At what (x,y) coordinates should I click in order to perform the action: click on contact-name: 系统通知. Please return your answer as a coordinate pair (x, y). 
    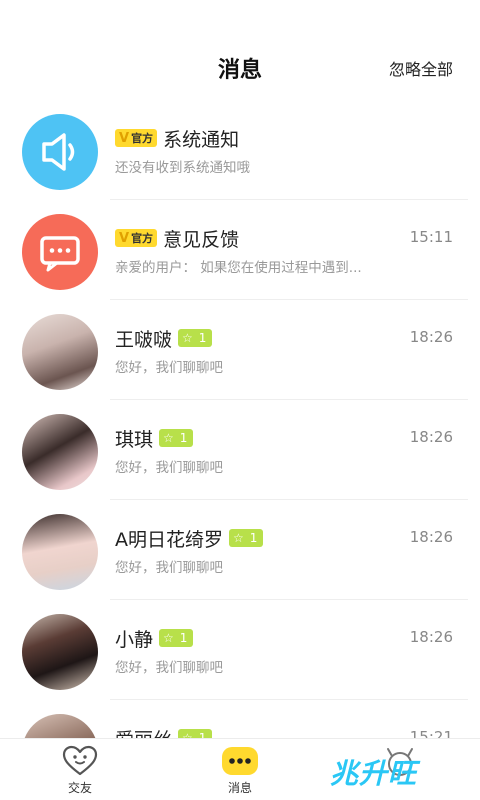
    Looking at the image, I should click on (201, 139).